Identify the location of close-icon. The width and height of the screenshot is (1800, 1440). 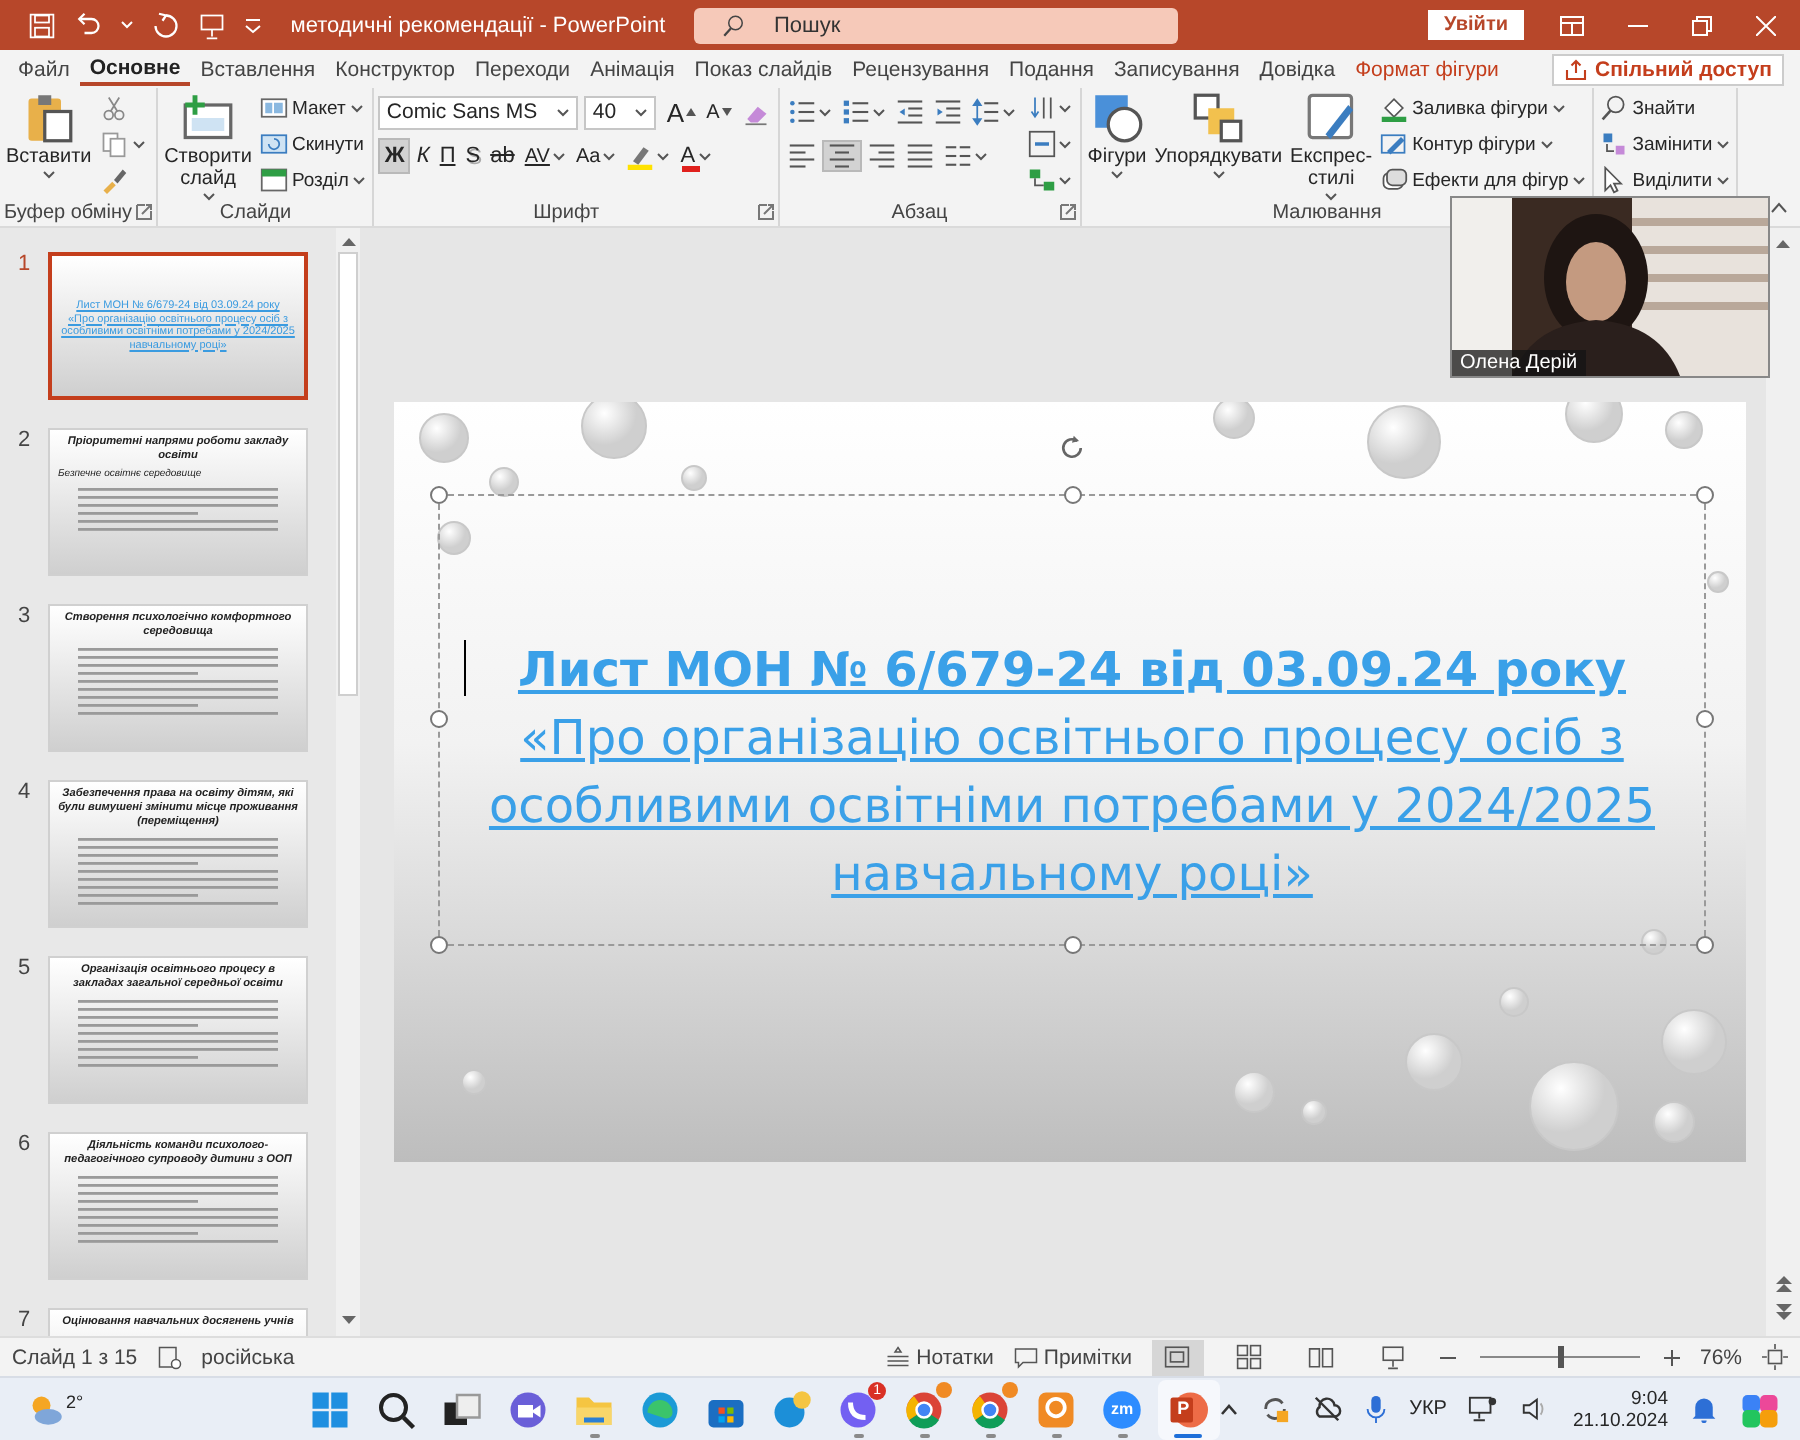
(1766, 25).